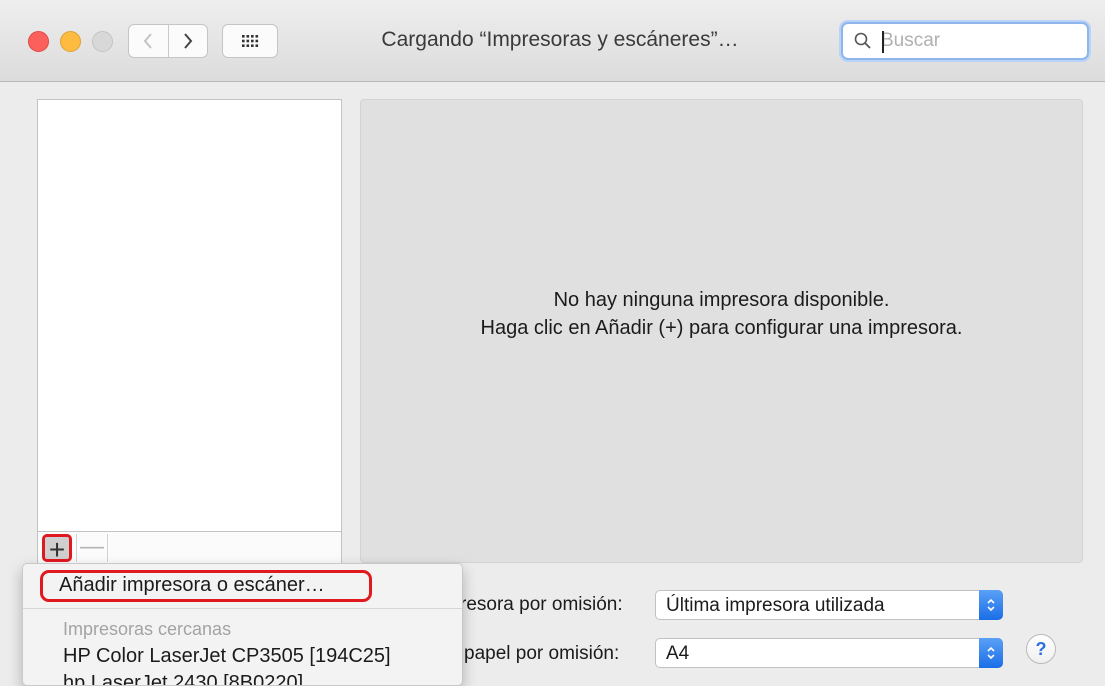 This screenshot has width=1105, height=686. I want to click on default-printer-value: Última impresora utilizada, so click(775, 605).